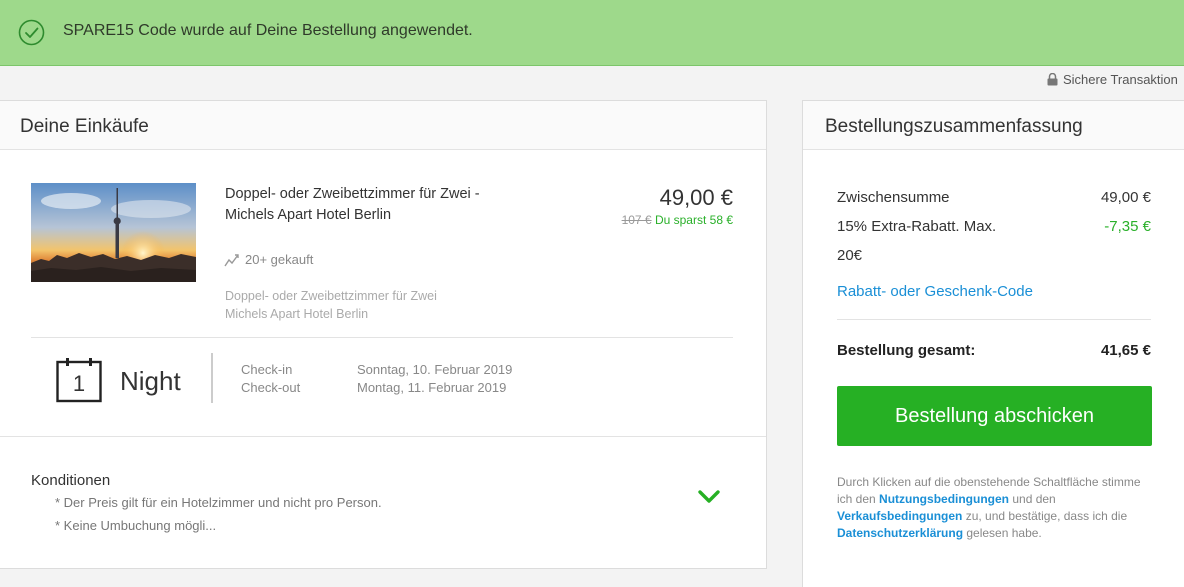  What do you see at coordinates (899, 516) in the screenshot?
I see `sales-terms-link: Verkaufsbedingungen` at bounding box center [899, 516].